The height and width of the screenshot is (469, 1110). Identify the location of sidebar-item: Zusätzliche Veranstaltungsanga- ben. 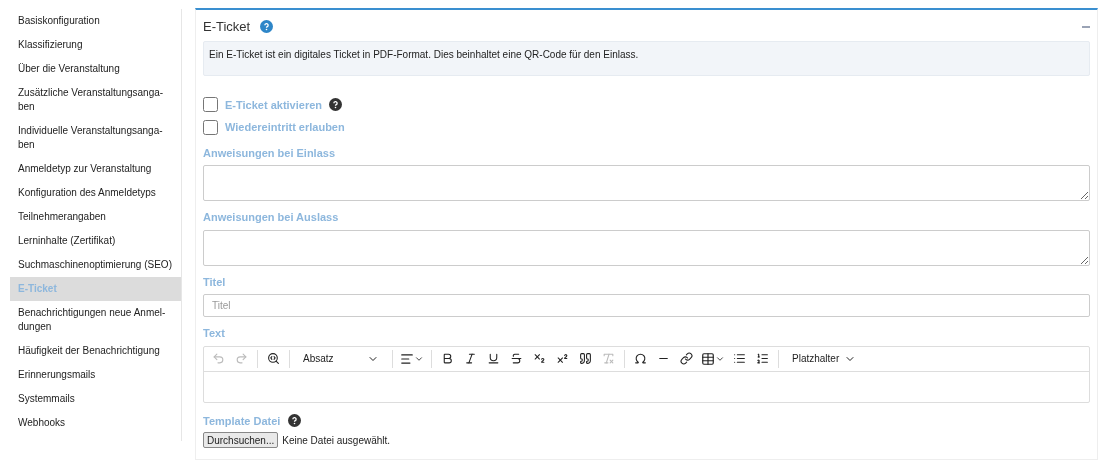
(95, 100).